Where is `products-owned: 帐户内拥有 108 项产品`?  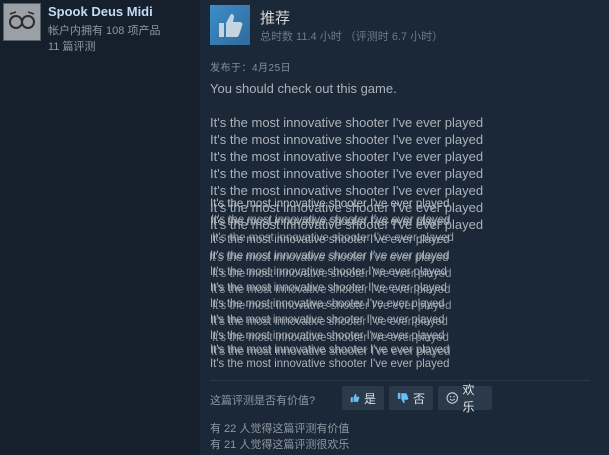 products-owned: 帐户内拥有 108 项产品 is located at coordinates (104, 30).